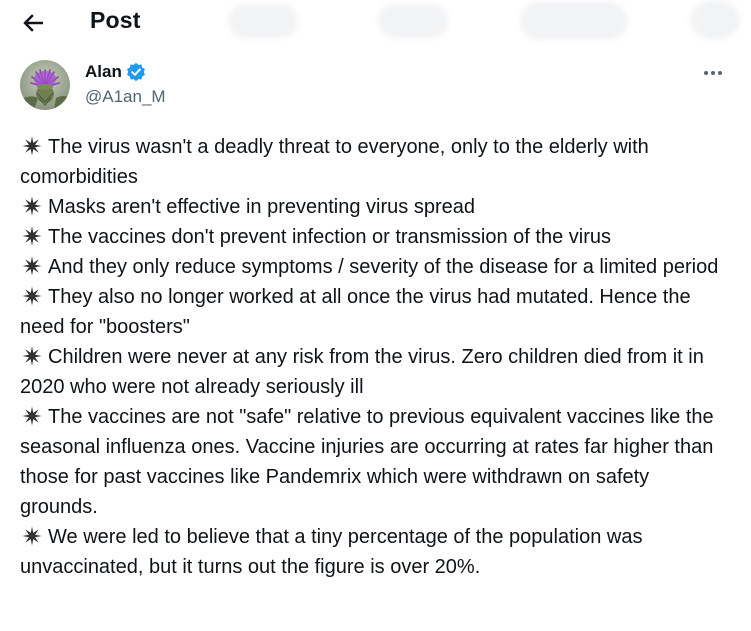  Describe the element at coordinates (375, 22) in the screenshot. I see `post-header: Post` at that location.